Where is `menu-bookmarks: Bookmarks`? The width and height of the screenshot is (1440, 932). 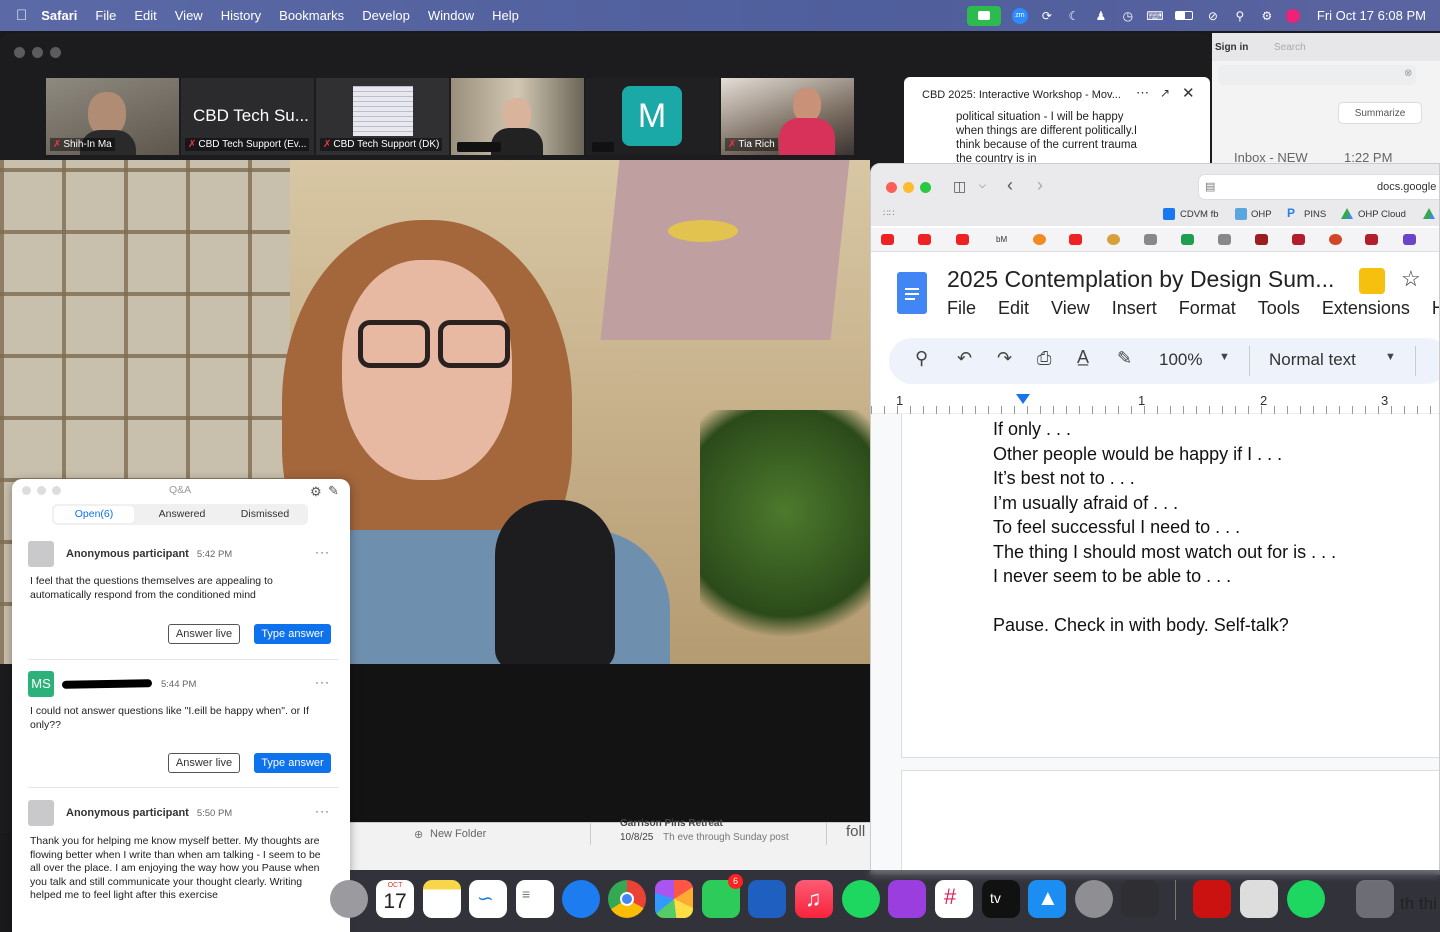
menu-bookmarks: Bookmarks is located at coordinates (311, 15).